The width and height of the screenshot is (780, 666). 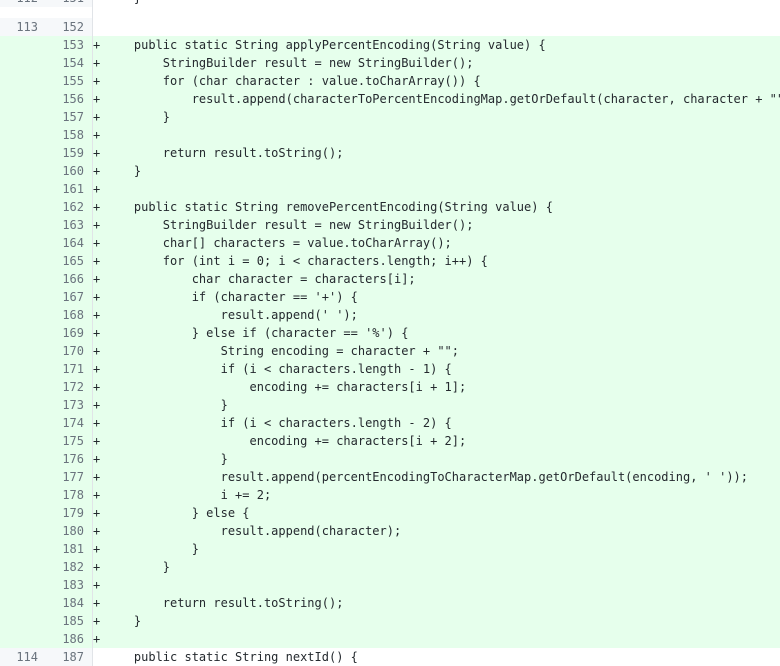 I want to click on line-number-new: 181, so click(x=69, y=549).